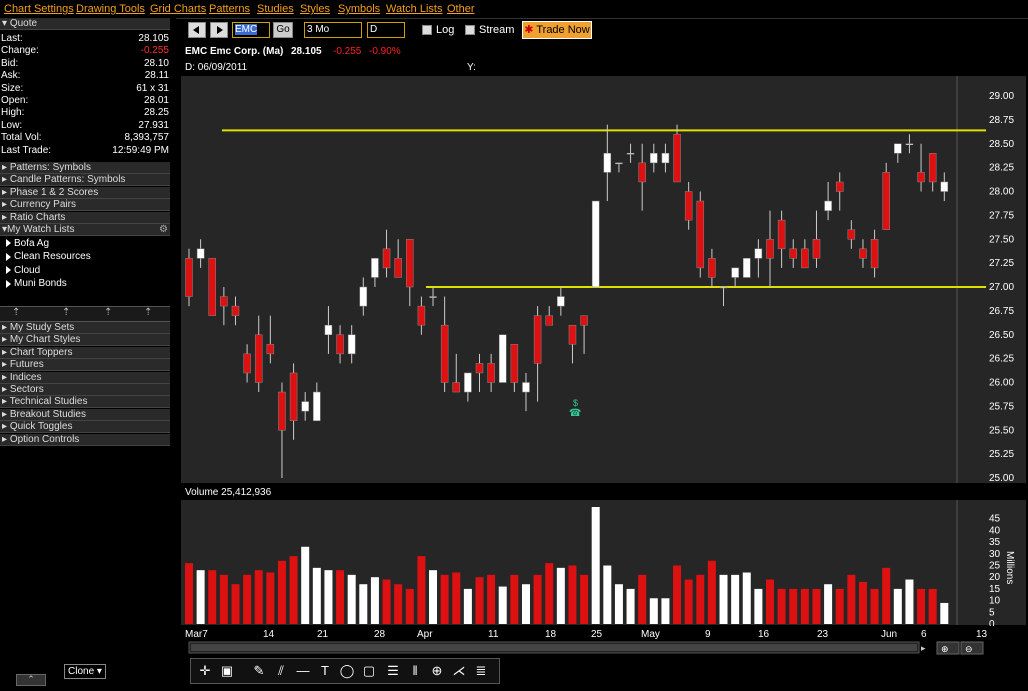 This screenshot has height=691, width=1028. I want to click on select-box-icon: ▣, so click(227, 671).